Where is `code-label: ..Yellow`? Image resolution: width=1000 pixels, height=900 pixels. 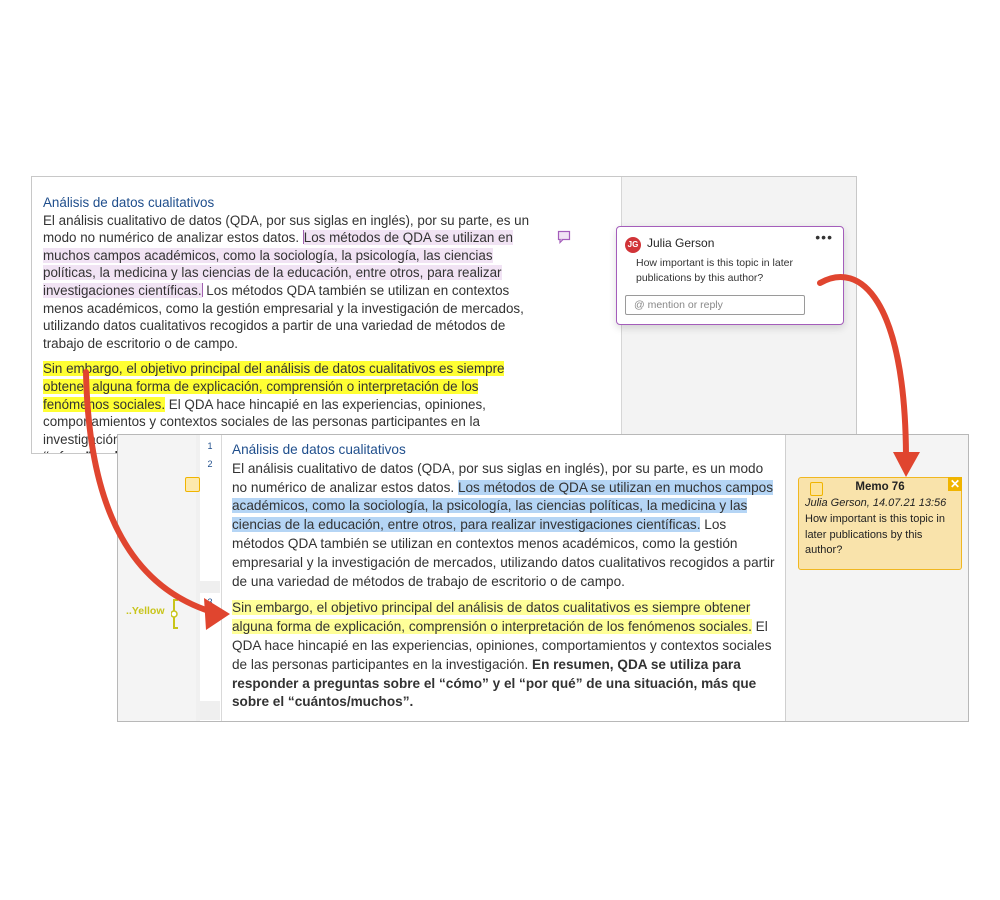 code-label: ..Yellow is located at coordinates (145, 611).